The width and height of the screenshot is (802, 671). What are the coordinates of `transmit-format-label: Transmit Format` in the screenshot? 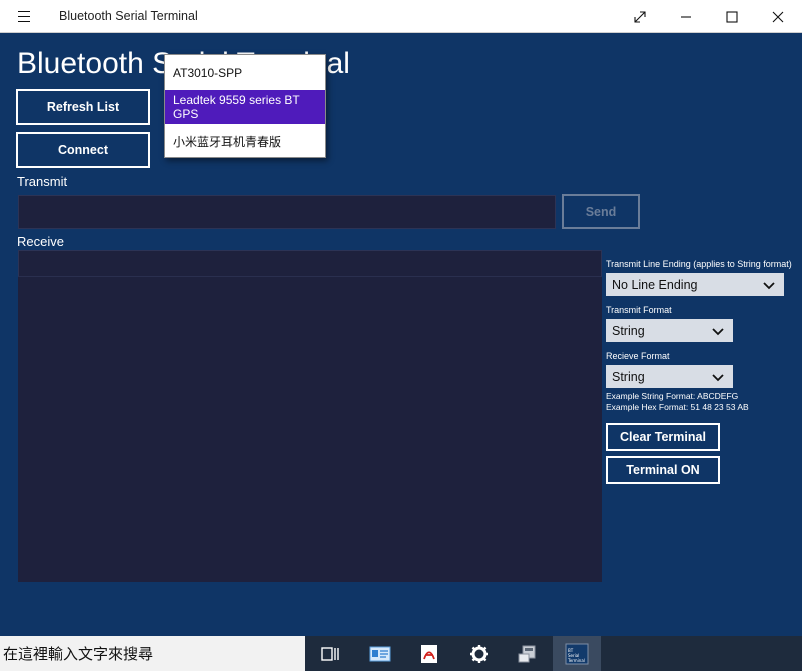 It's located at (639, 310).